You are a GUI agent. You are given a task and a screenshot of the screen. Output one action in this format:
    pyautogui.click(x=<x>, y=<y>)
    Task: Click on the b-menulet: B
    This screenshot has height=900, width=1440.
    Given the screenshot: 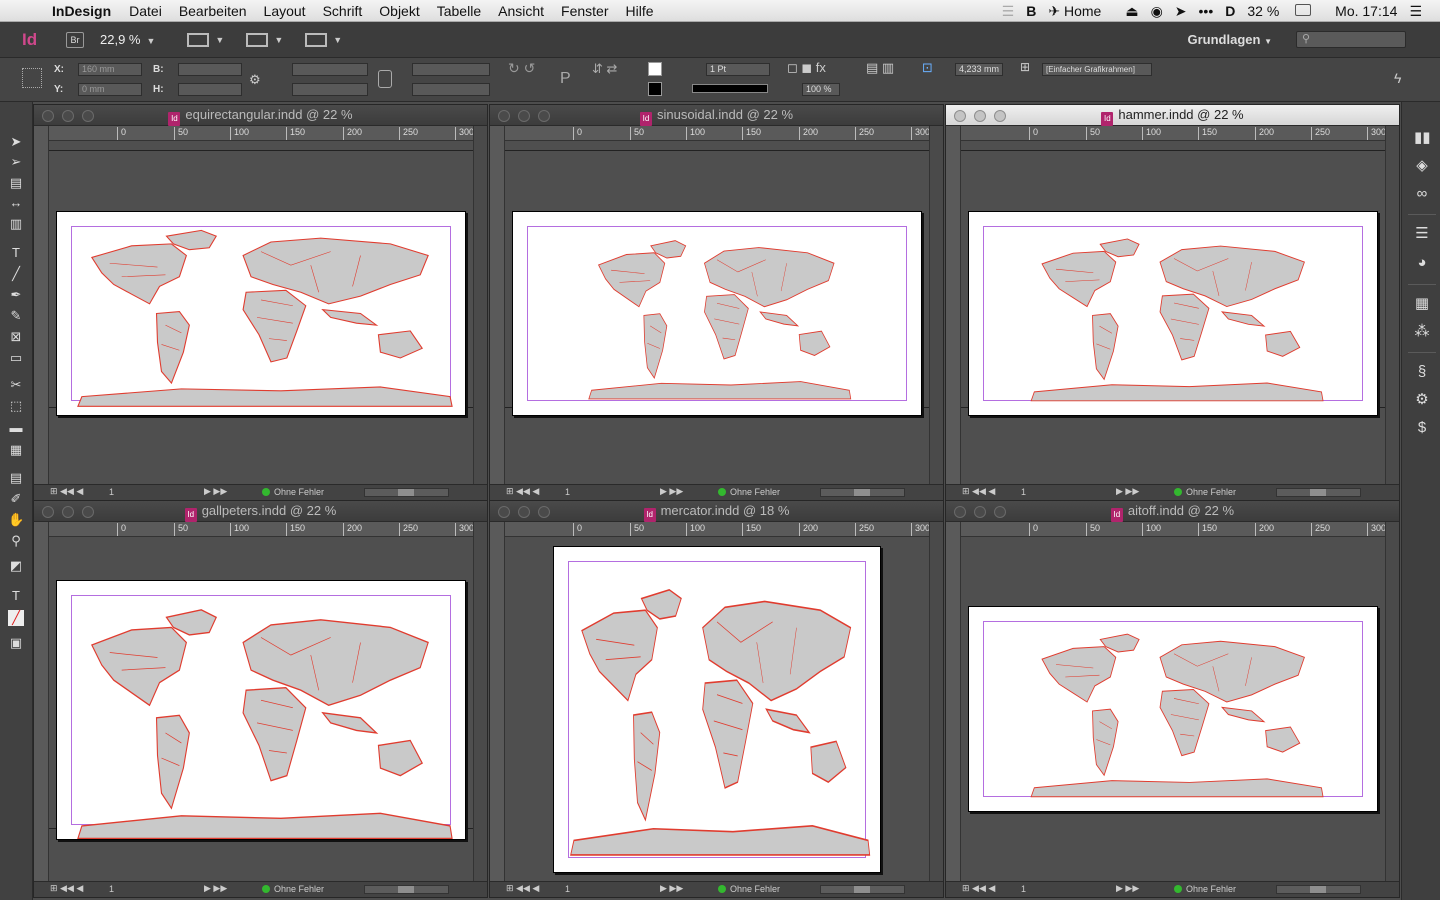 What is the action you would take?
    pyautogui.click(x=1031, y=11)
    